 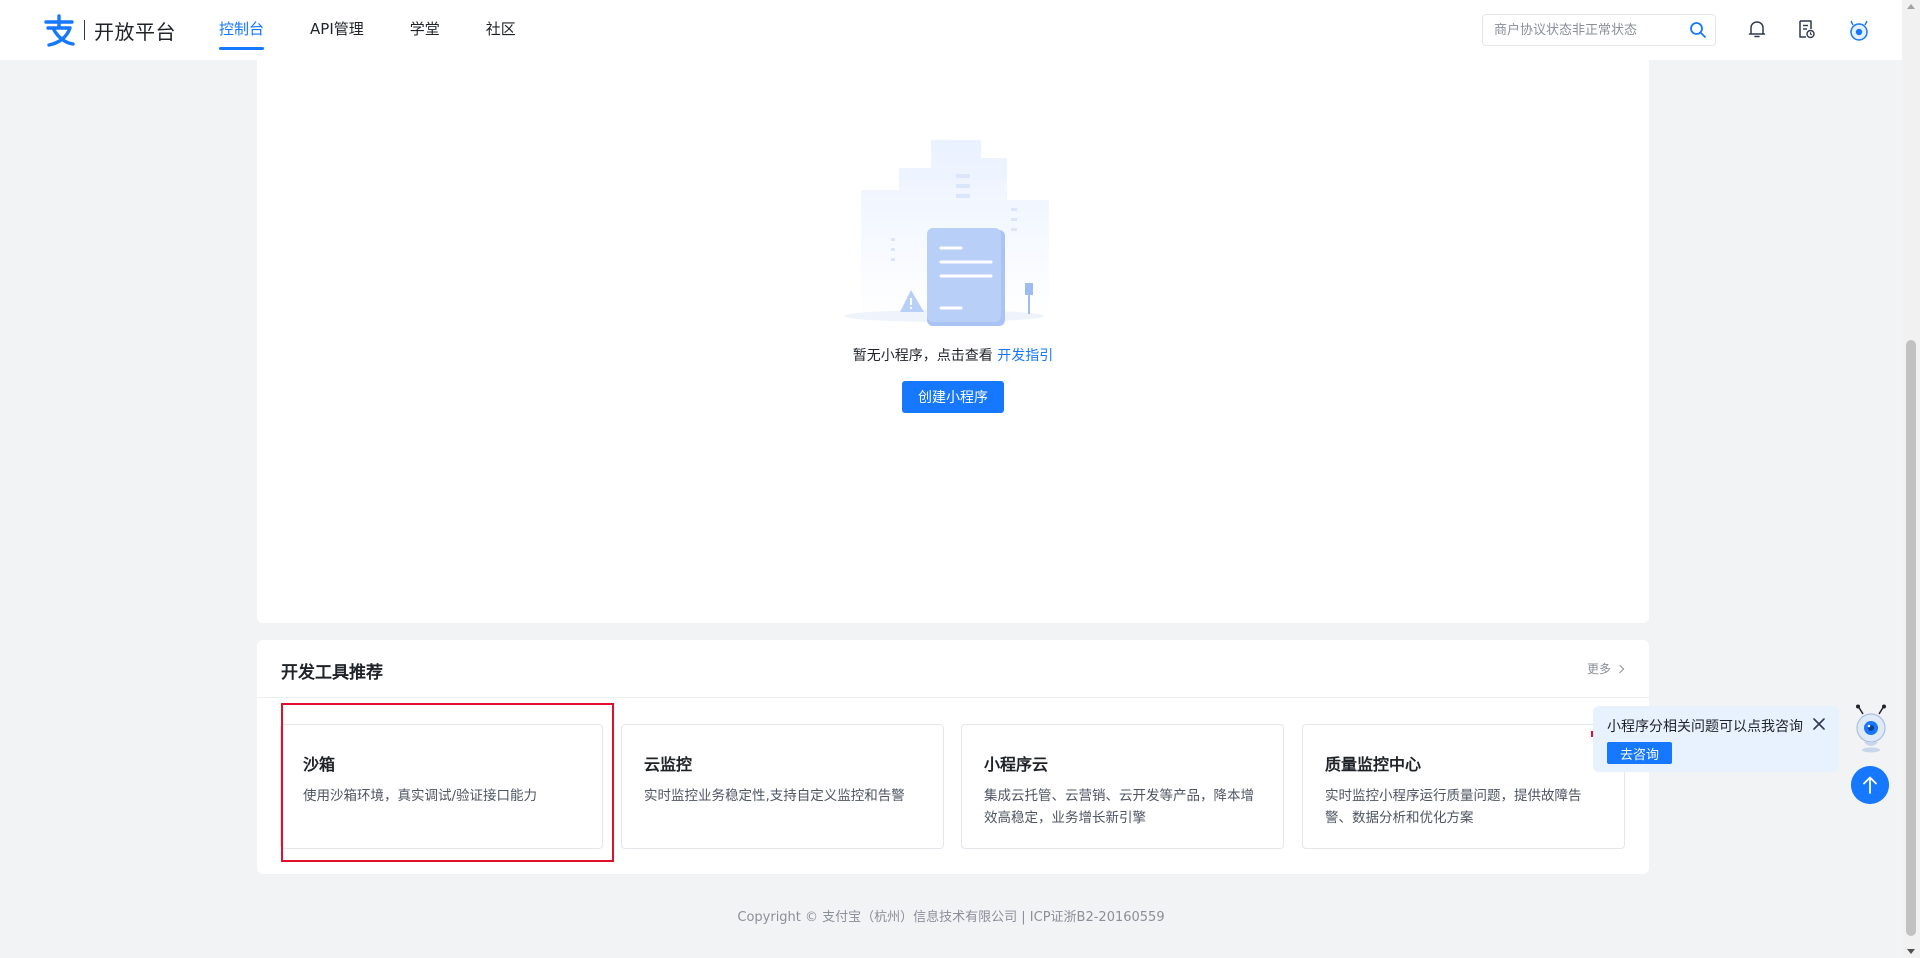 I want to click on dev-tools-header: 开发工具推荐 更多, so click(x=953, y=669).